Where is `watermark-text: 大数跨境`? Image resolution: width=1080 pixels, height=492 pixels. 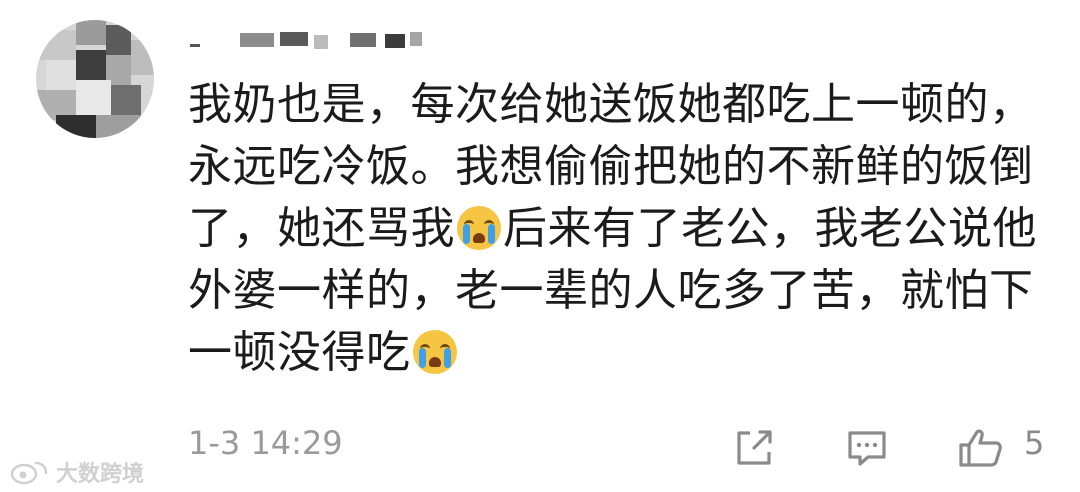
watermark-text: 大数跨境 is located at coordinates (100, 474).